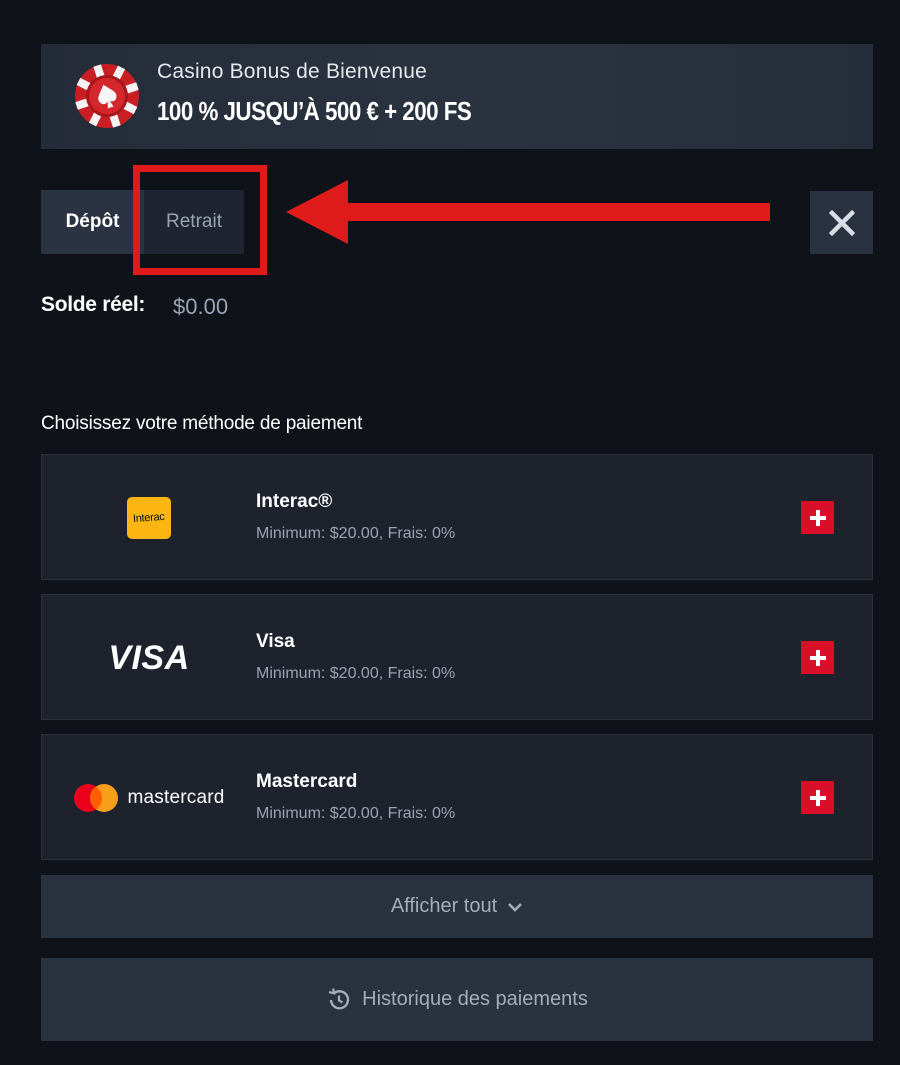 The width and height of the screenshot is (900, 1065). What do you see at coordinates (202, 423) in the screenshot?
I see `payment-method-heading: Choisissez votre méthode de paiement` at bounding box center [202, 423].